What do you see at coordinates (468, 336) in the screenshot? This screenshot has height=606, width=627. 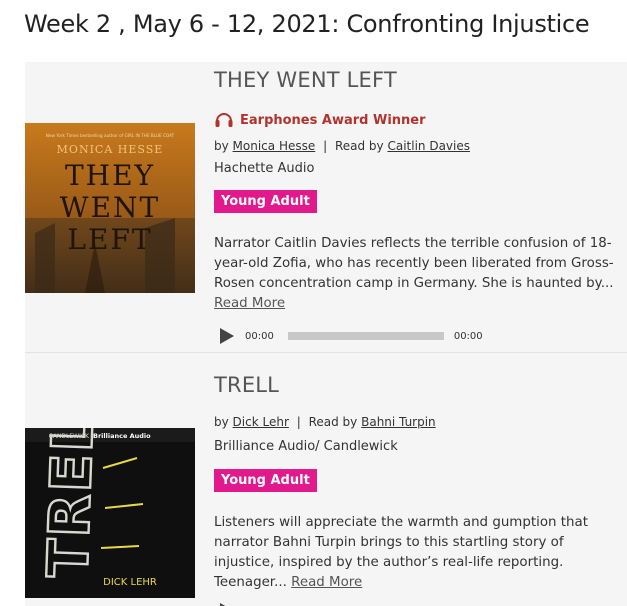 I see `total-time: 00:00` at bounding box center [468, 336].